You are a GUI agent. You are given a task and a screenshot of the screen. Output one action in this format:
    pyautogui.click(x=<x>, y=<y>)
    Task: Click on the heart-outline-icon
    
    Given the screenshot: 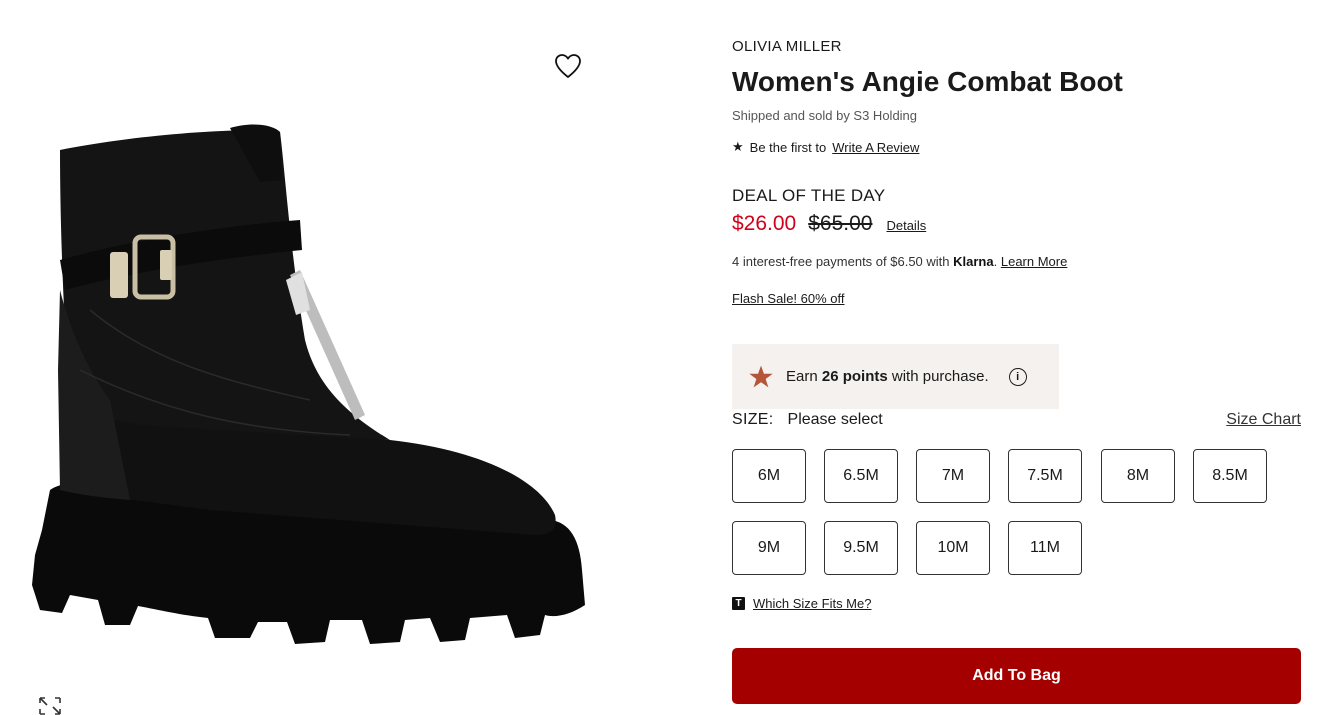 What is the action you would take?
    pyautogui.click(x=568, y=66)
    